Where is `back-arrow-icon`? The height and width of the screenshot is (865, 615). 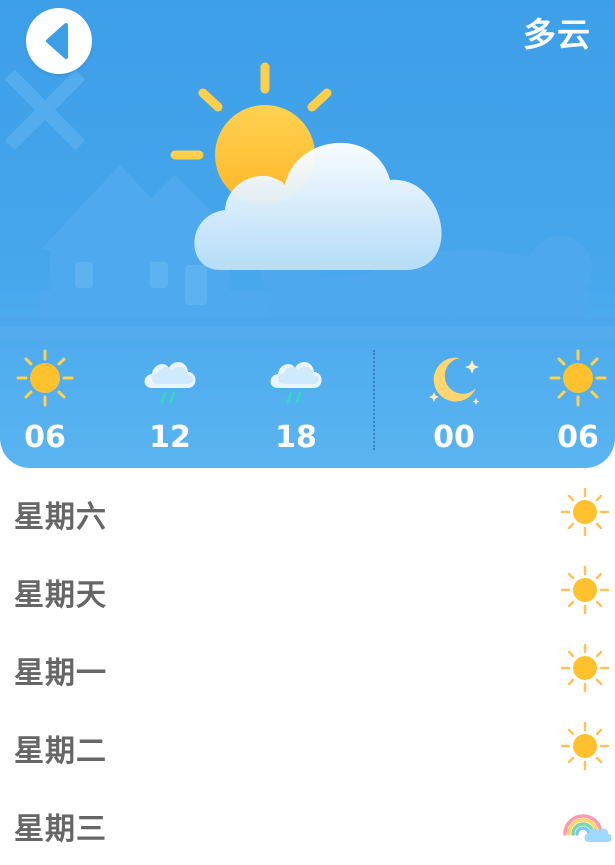
back-arrow-icon is located at coordinates (57, 41).